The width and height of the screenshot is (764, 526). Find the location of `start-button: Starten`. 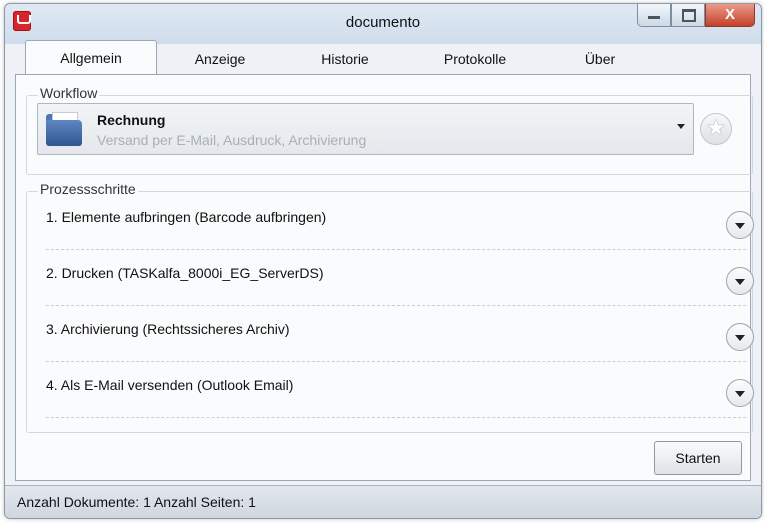

start-button: Starten is located at coordinates (698, 458).